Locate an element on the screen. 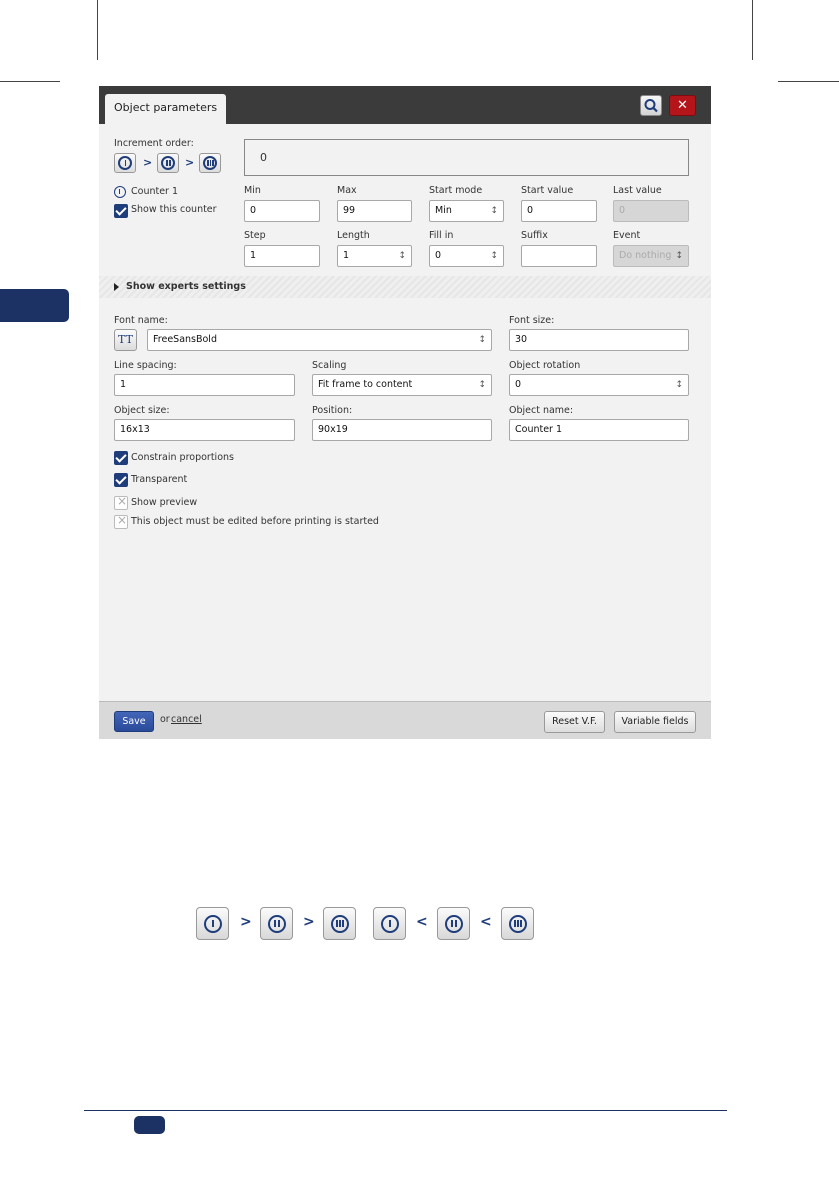  line-spacing-label: Line spacing: is located at coordinates (145, 365).